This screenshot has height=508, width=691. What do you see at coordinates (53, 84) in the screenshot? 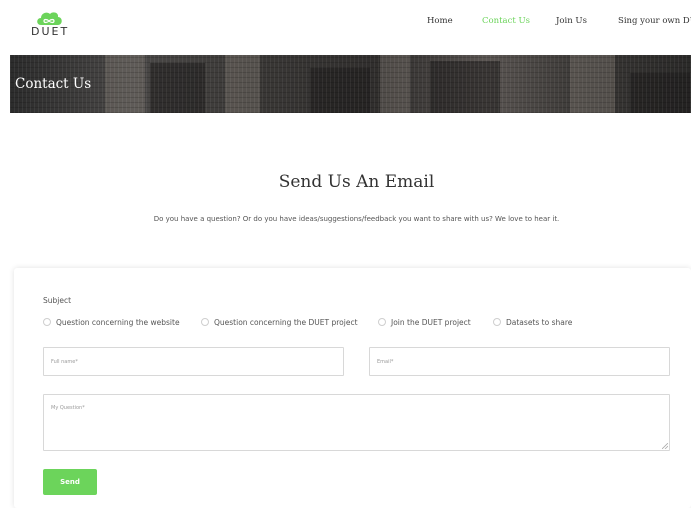
I see `page-title: Contact Us` at bounding box center [53, 84].